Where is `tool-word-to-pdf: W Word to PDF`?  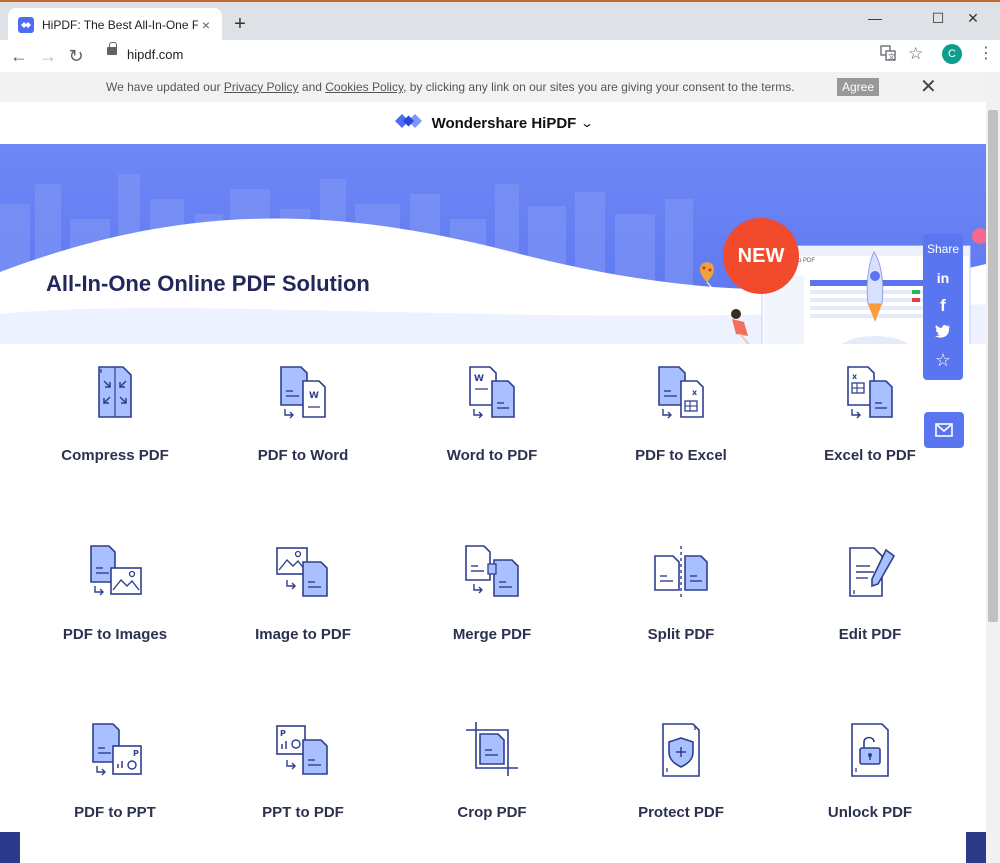
tool-word-to-pdf: W Word to PDF is located at coordinates (492, 440).